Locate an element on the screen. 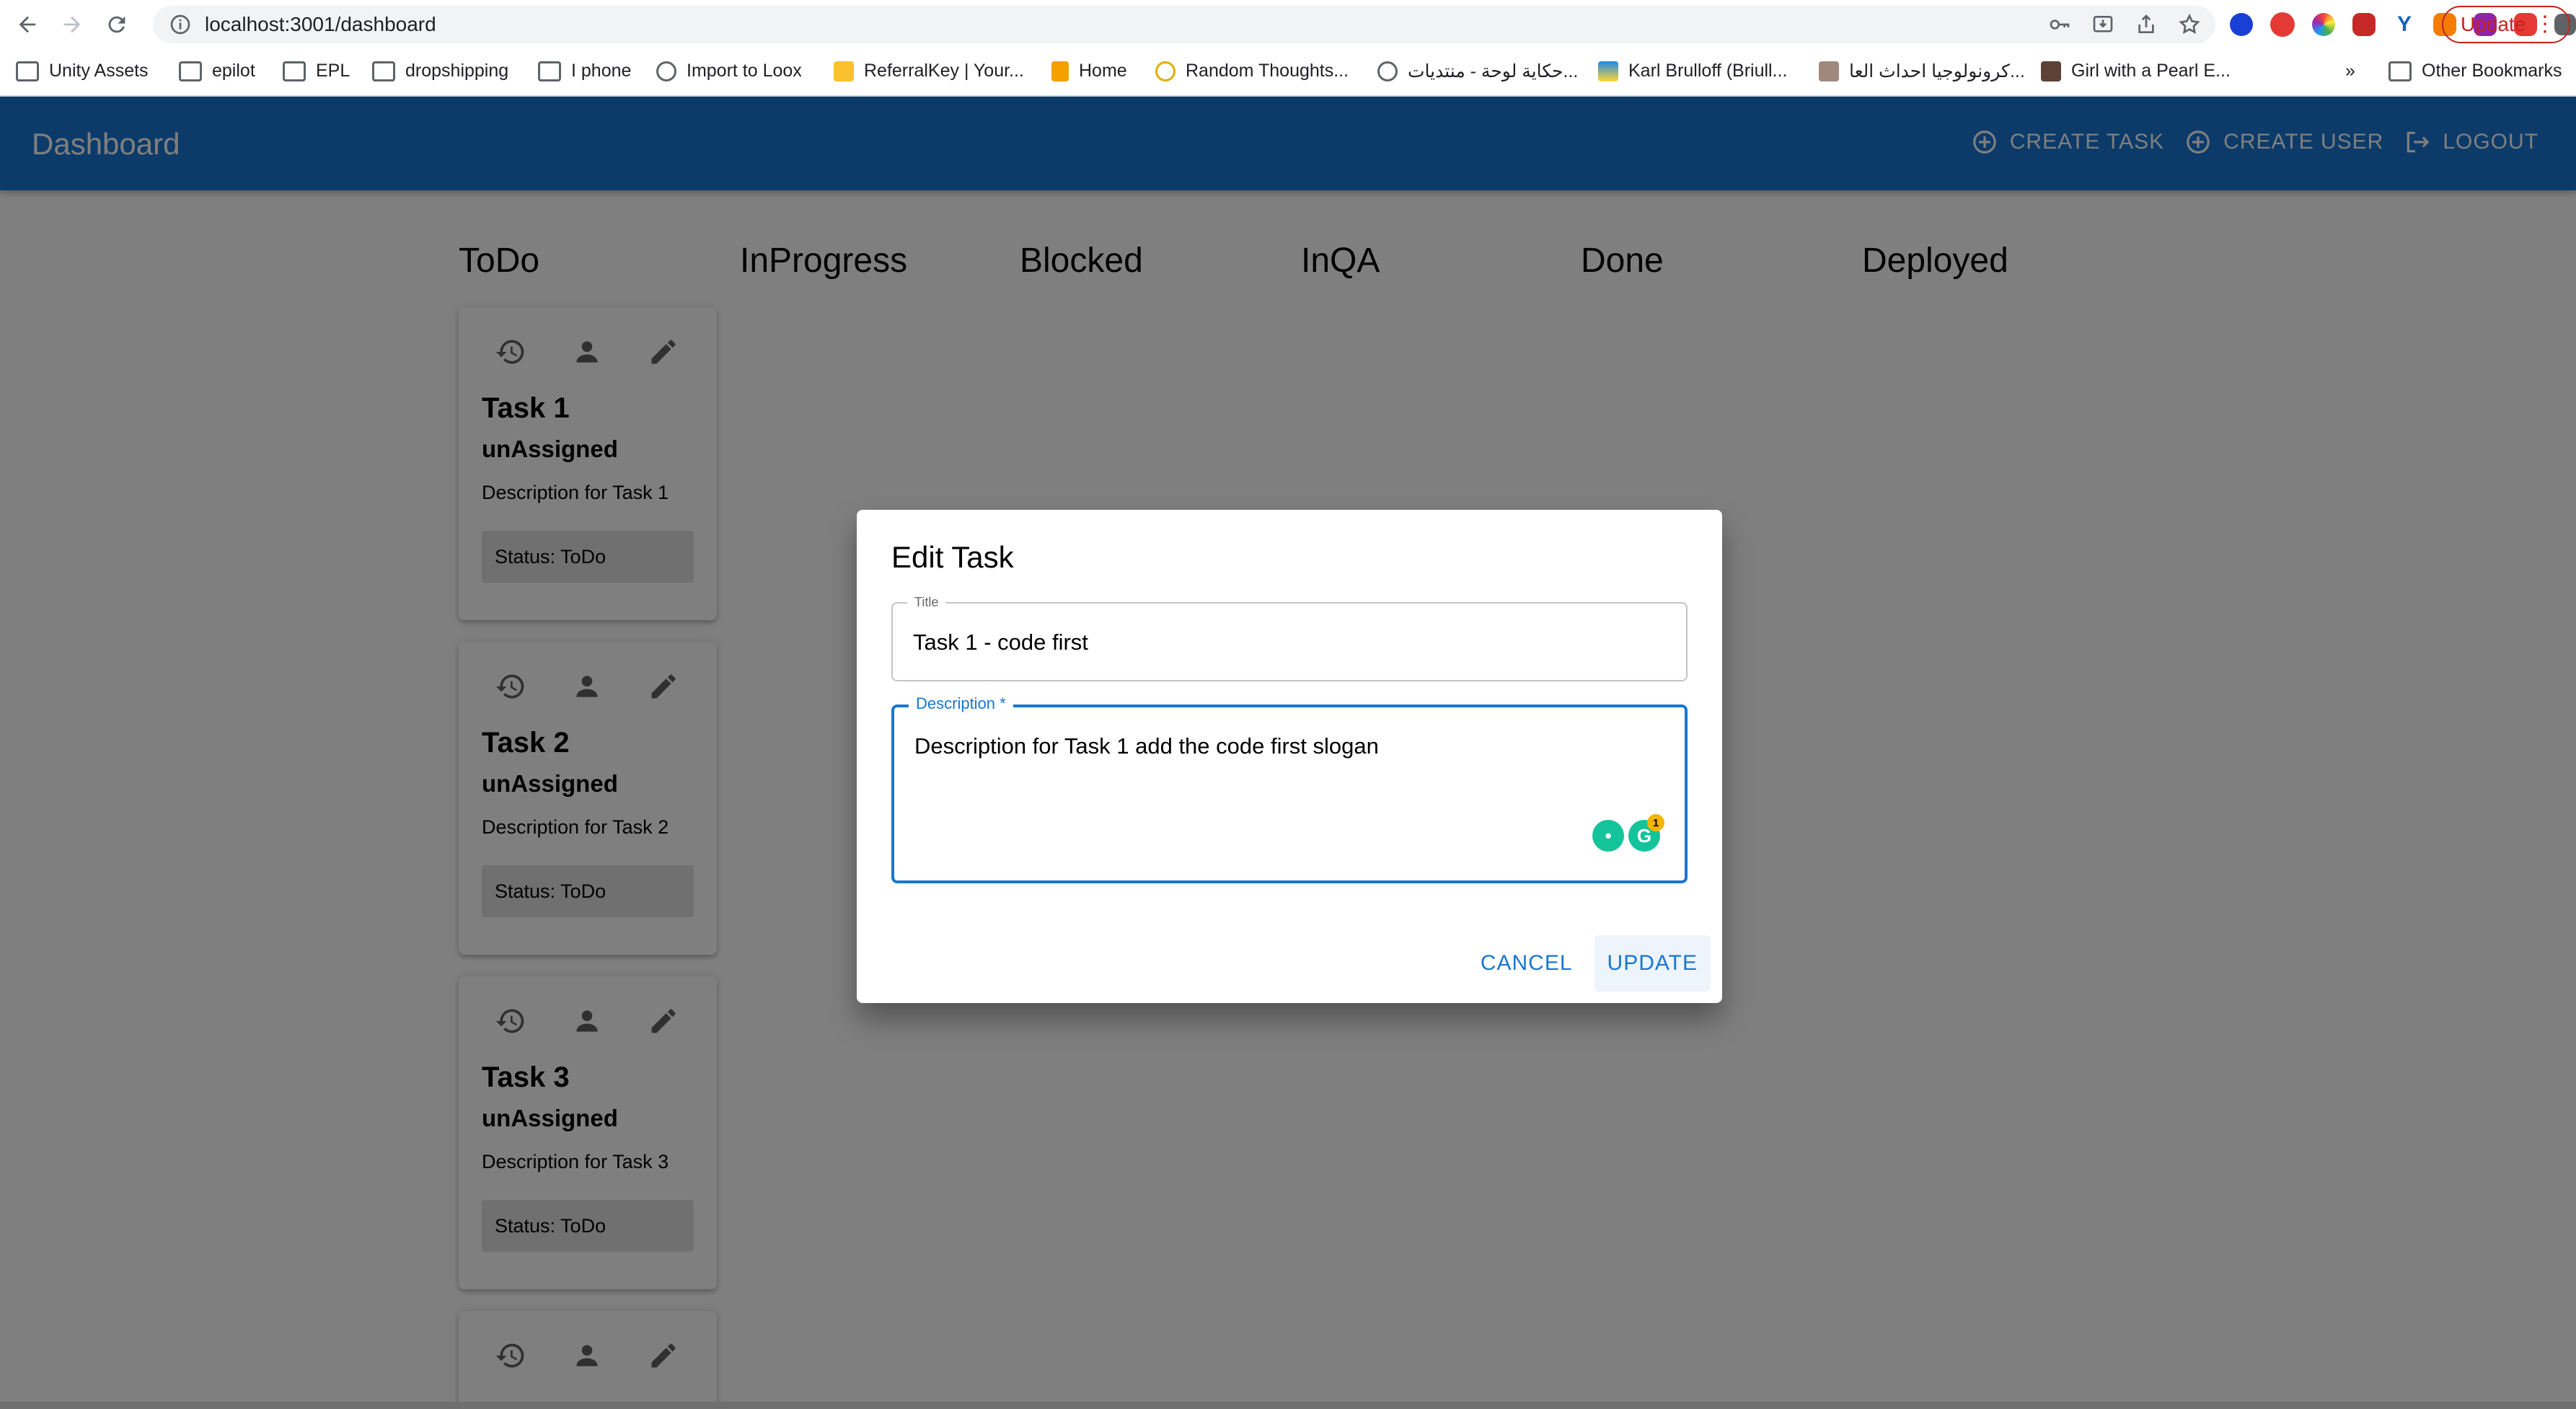 The width and height of the screenshot is (2576, 1409). more-menu-icon: ⋮ is located at coordinates (2545, 24).